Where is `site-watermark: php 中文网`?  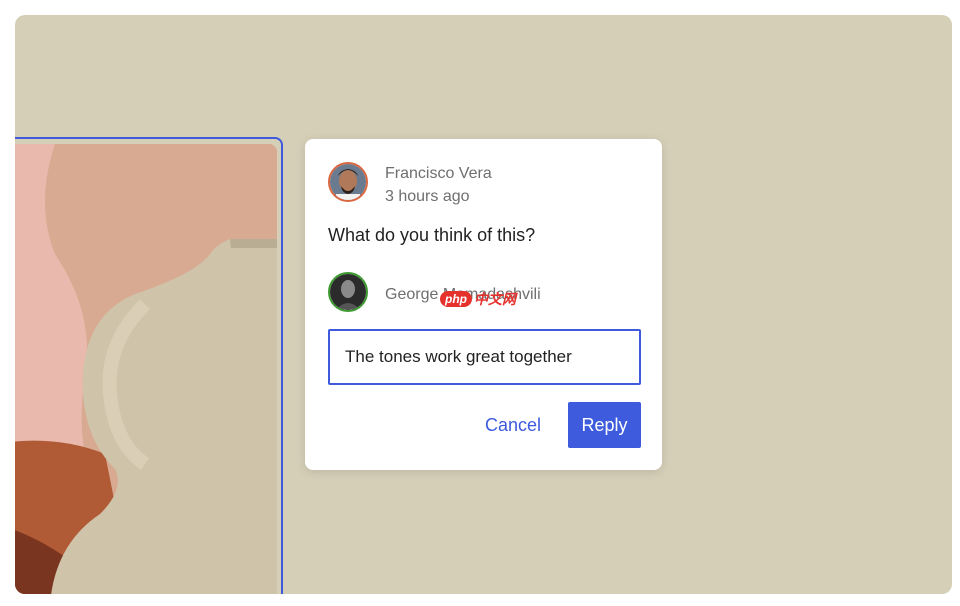 site-watermark: php 中文网 is located at coordinates (478, 299).